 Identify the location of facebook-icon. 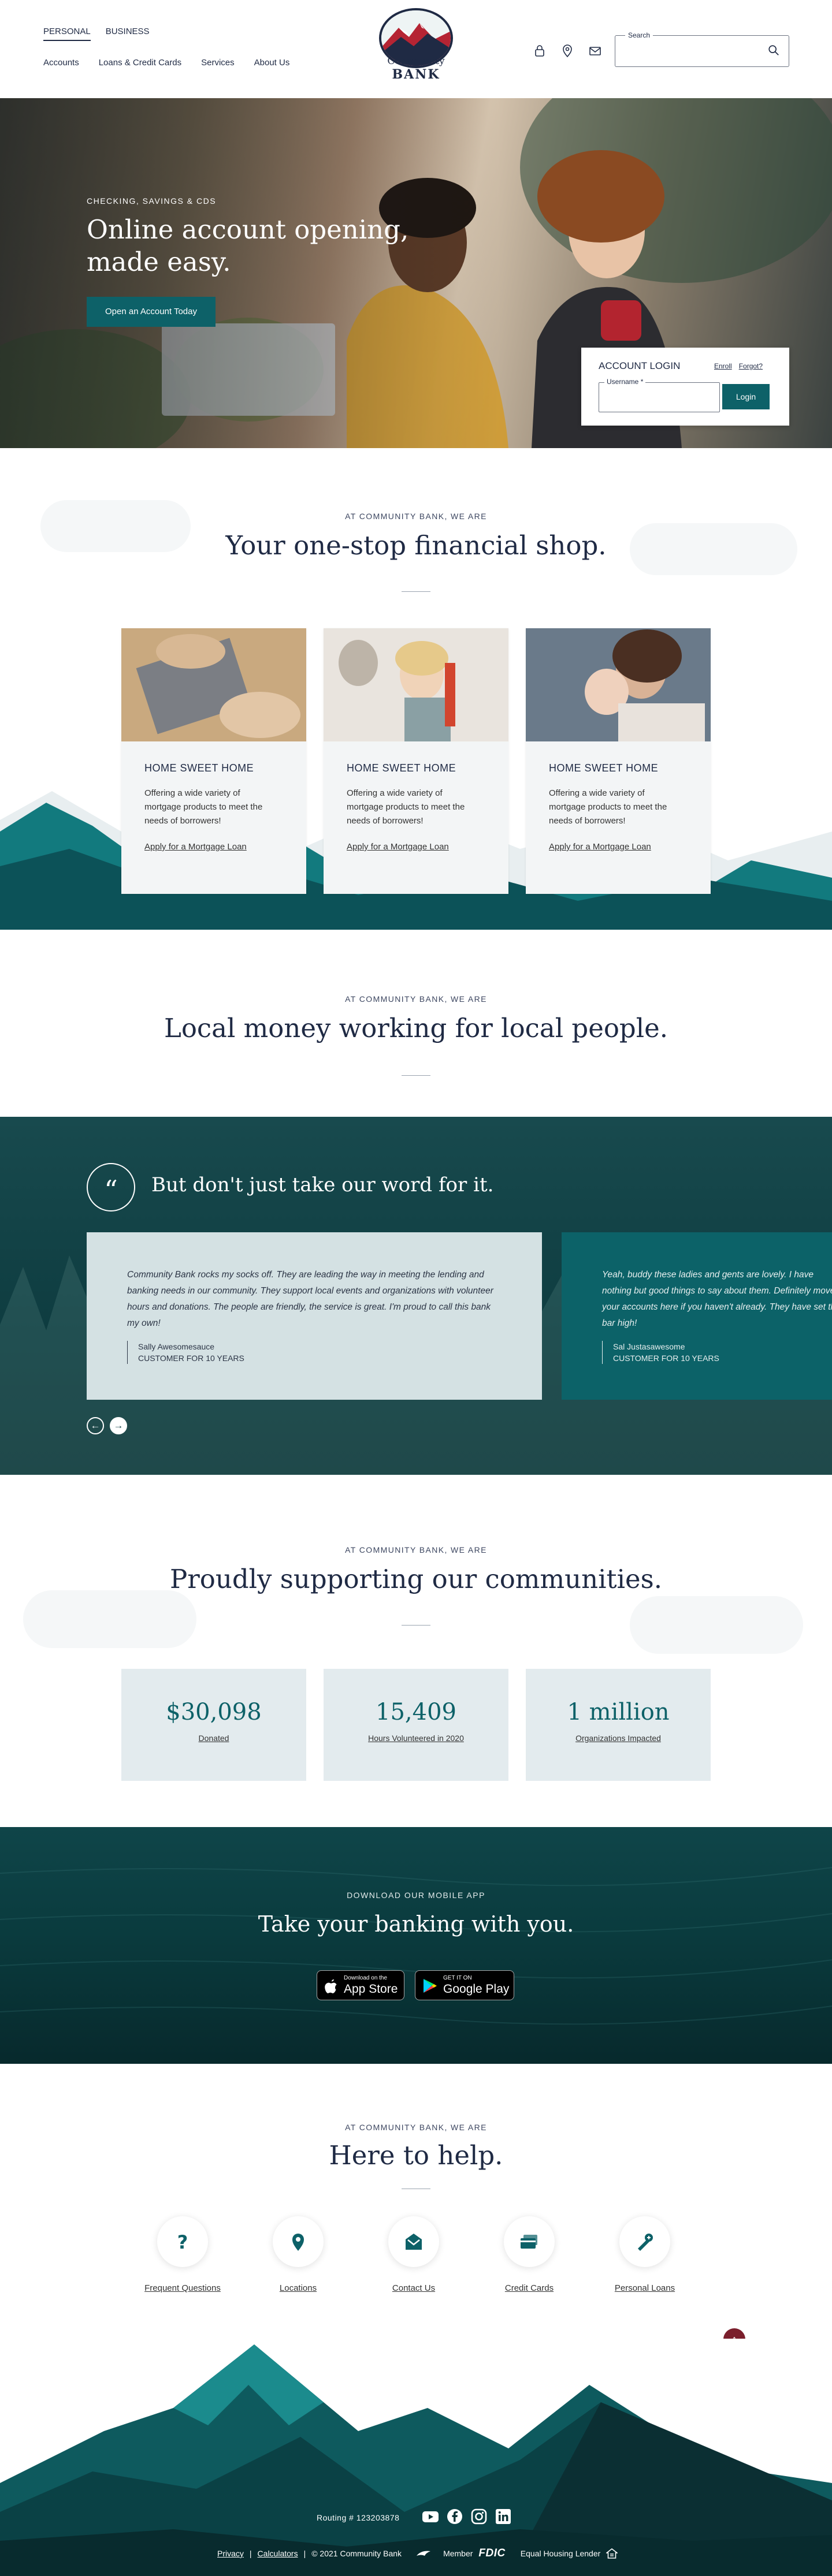
(454, 2516).